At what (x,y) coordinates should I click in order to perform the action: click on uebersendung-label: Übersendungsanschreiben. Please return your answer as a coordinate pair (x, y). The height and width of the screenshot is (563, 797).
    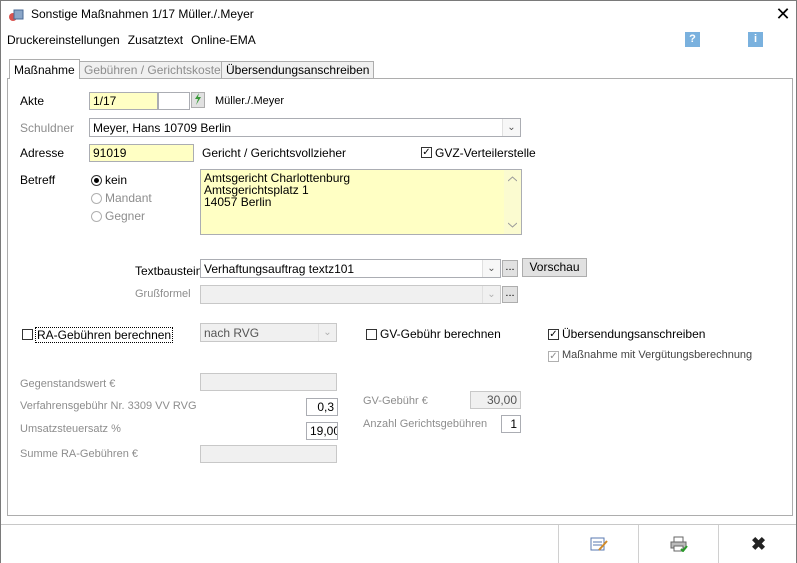
    Looking at the image, I should click on (634, 334).